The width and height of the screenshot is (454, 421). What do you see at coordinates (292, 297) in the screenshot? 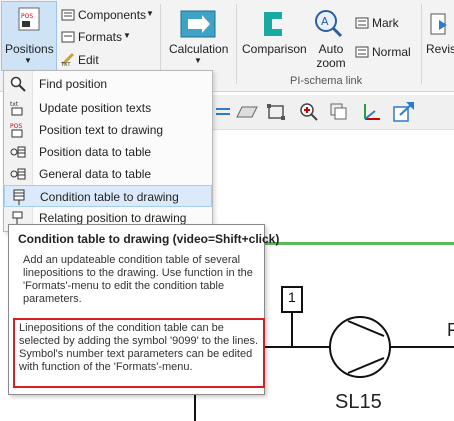
I see `position-tag-number: 1` at bounding box center [292, 297].